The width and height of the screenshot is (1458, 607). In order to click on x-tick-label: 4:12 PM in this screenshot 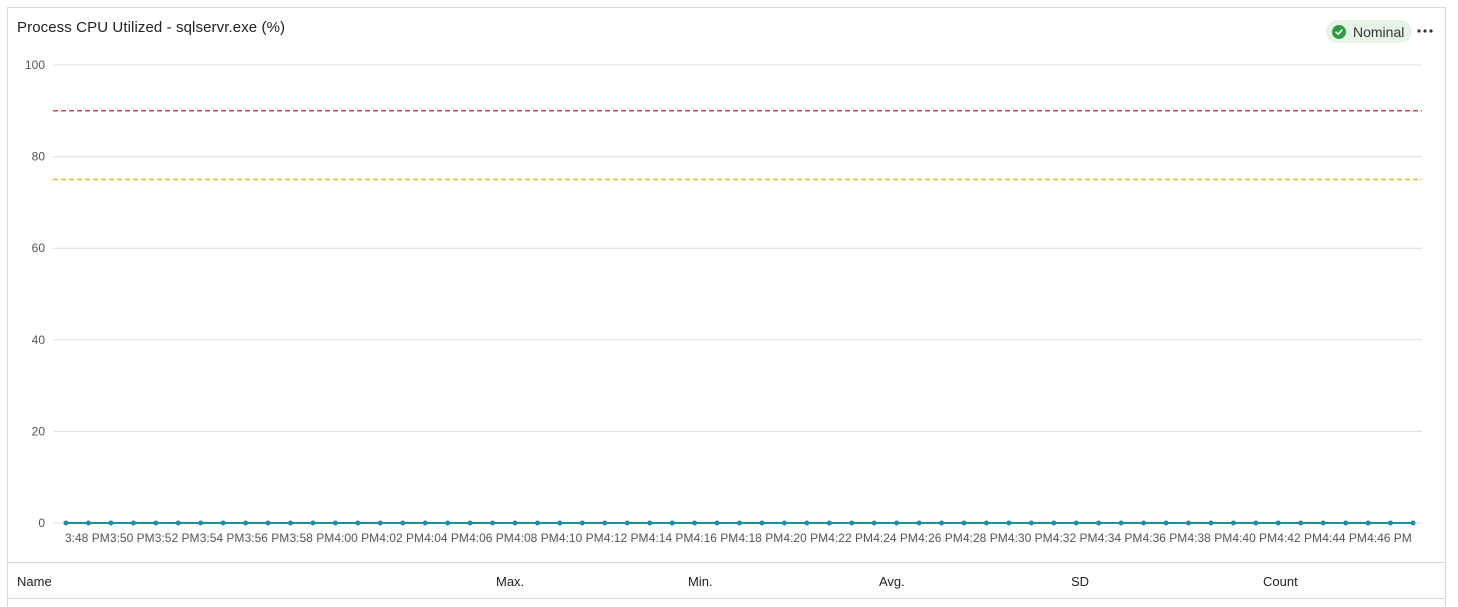, I will do `click(626, 538)`.